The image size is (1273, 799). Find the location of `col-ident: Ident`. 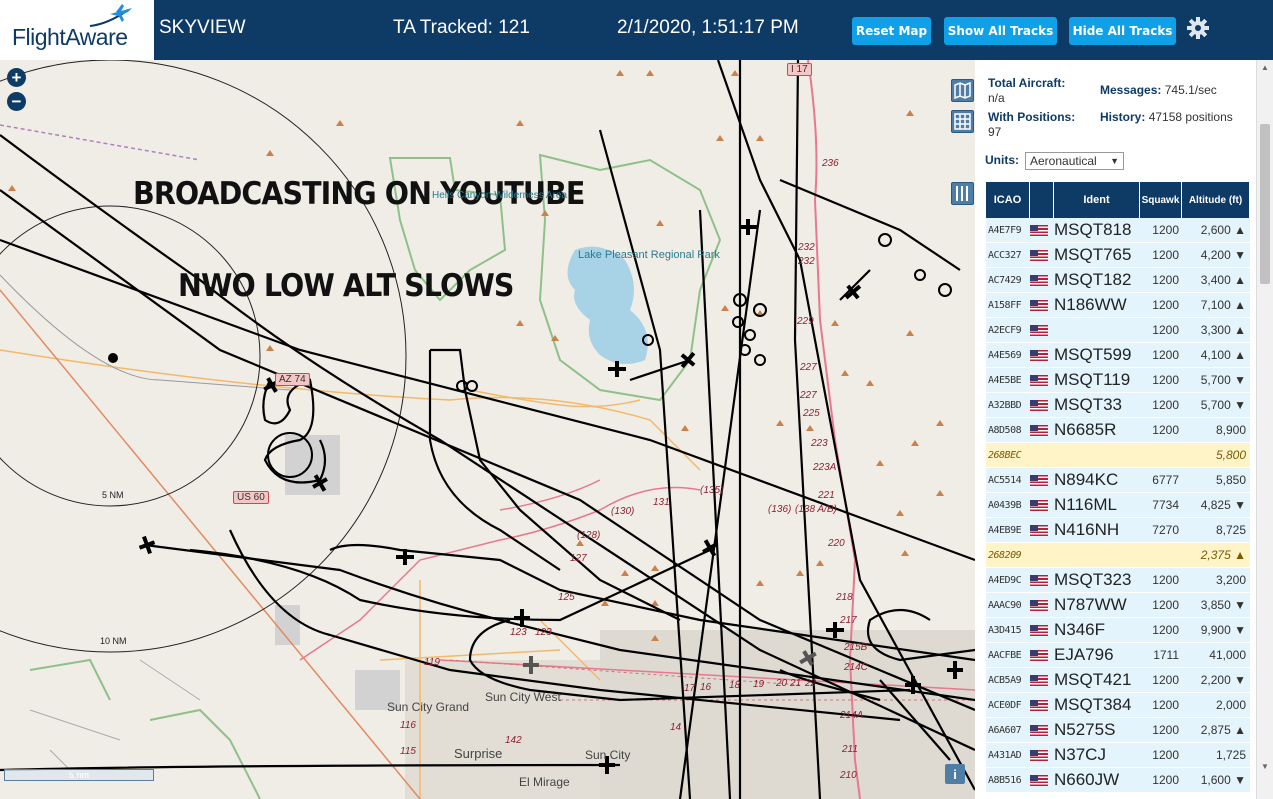

col-ident: Ident is located at coordinates (1097, 200).